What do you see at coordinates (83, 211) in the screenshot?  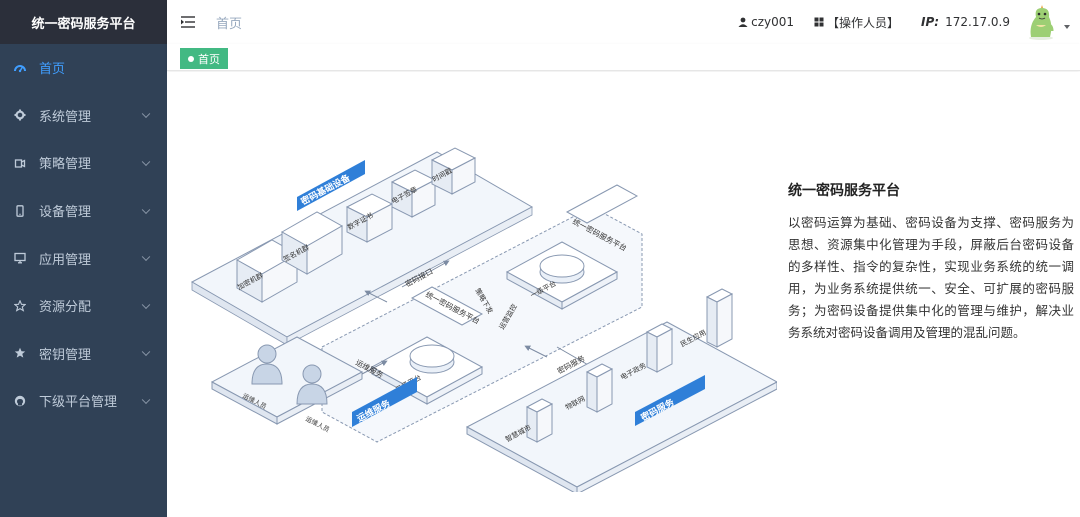 I see `sidebar-item-device: 设备管理` at bounding box center [83, 211].